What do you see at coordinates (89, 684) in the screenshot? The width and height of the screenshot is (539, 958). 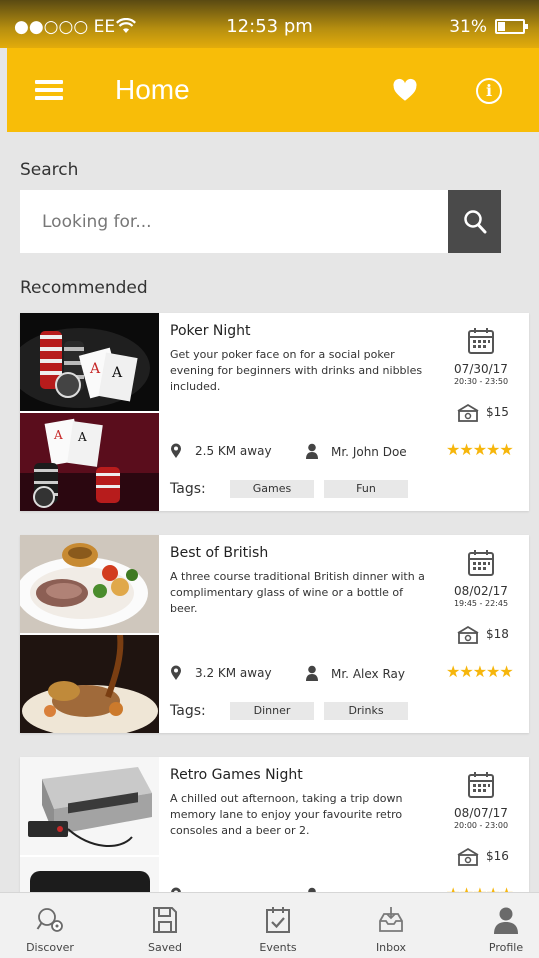 I see `gravy-pour-image` at bounding box center [89, 684].